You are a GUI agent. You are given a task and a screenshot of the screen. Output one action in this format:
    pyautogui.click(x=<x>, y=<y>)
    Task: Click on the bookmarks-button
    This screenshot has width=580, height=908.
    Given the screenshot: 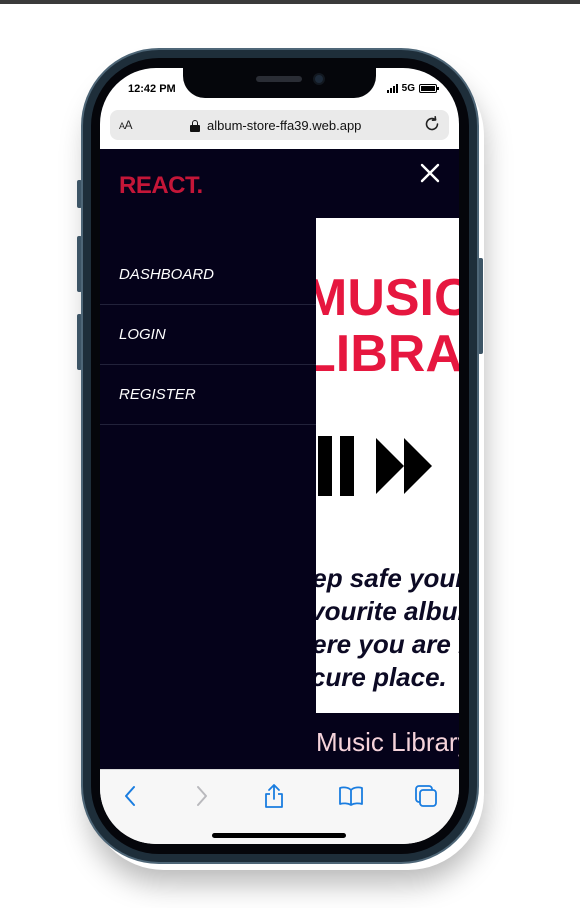 What is the action you would take?
    pyautogui.click(x=351, y=796)
    